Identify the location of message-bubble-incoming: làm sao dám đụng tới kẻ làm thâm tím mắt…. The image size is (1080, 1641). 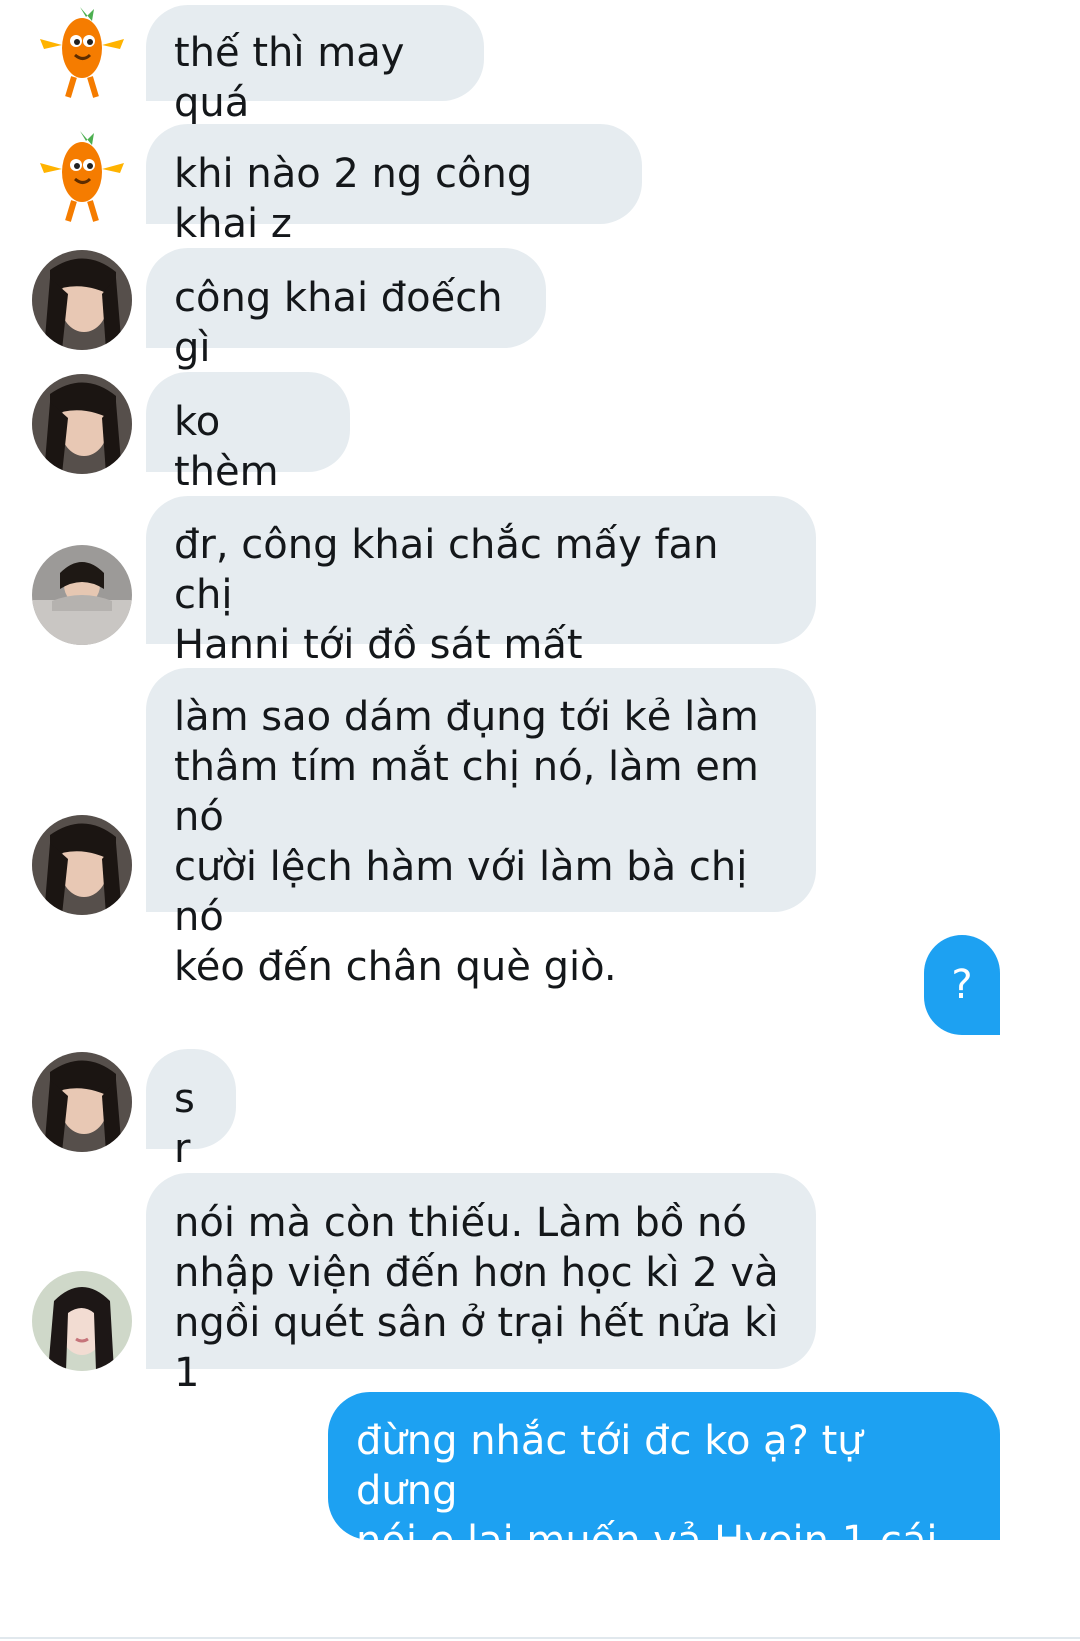
(481, 829).